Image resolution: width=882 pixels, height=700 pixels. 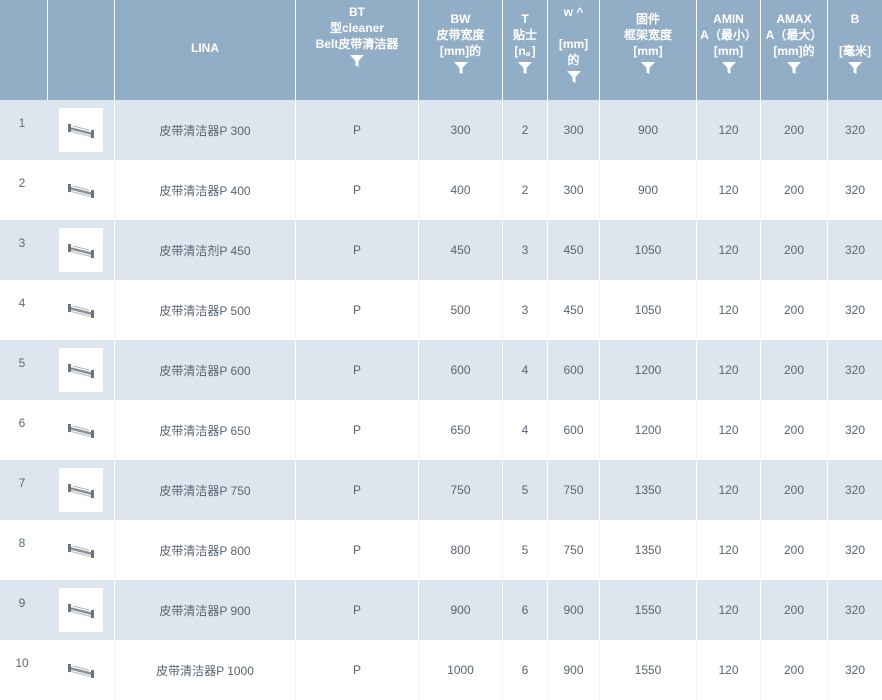 I want to click on table-row: 1 皮带清洁器P 300 P 300 2 300 900 120 200 320, so click(x=441, y=130).